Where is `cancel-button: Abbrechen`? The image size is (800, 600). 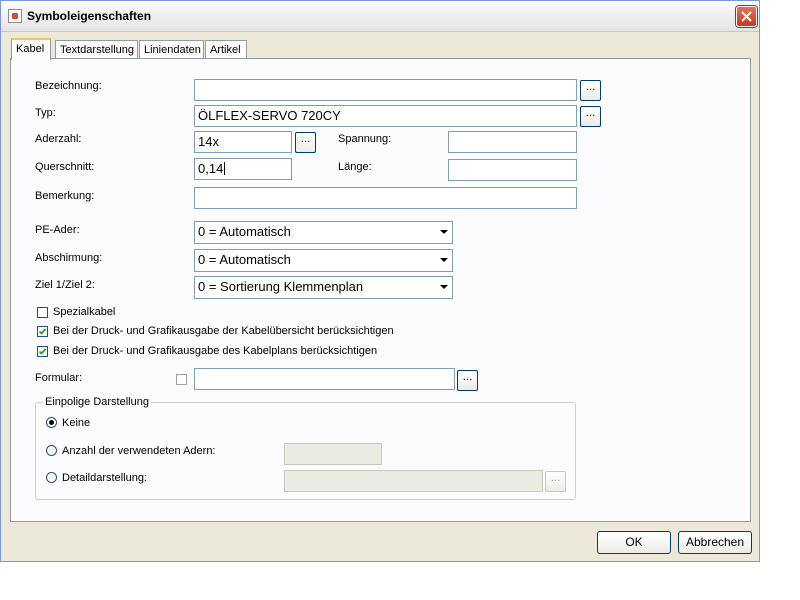
cancel-button: Abbrechen is located at coordinates (715, 542).